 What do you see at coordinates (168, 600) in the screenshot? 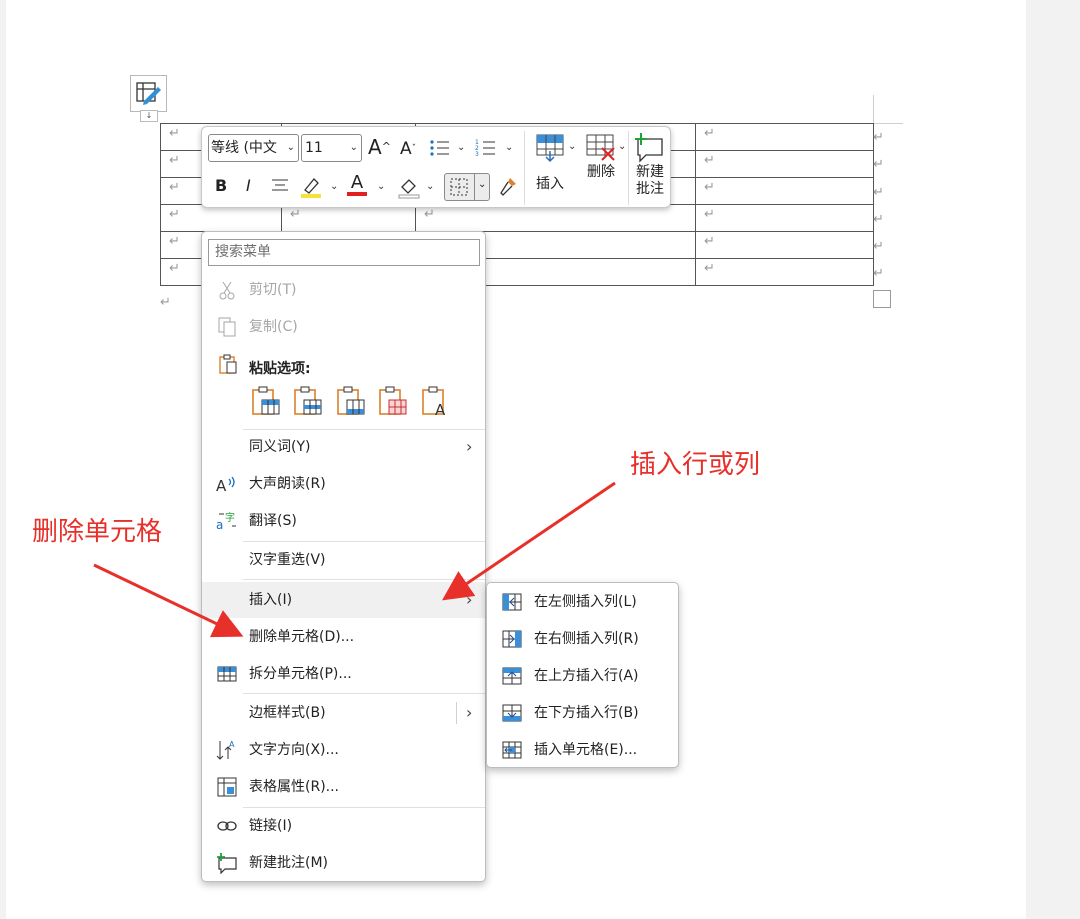
I see `annotation-arrow-delete` at bounding box center [168, 600].